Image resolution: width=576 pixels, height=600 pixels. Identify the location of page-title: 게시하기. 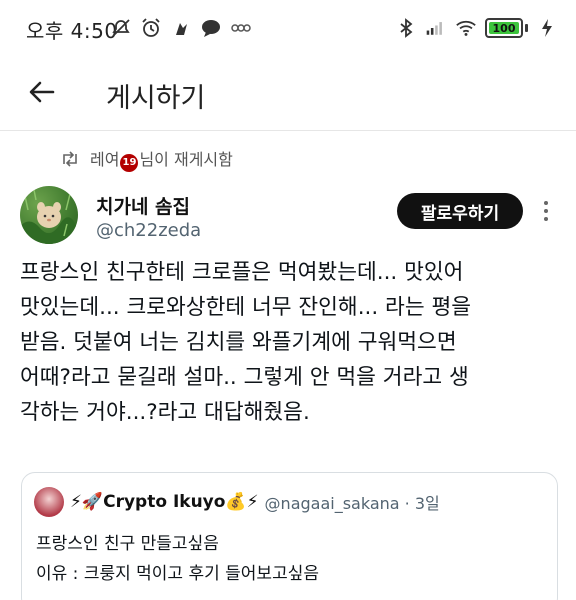
(156, 98).